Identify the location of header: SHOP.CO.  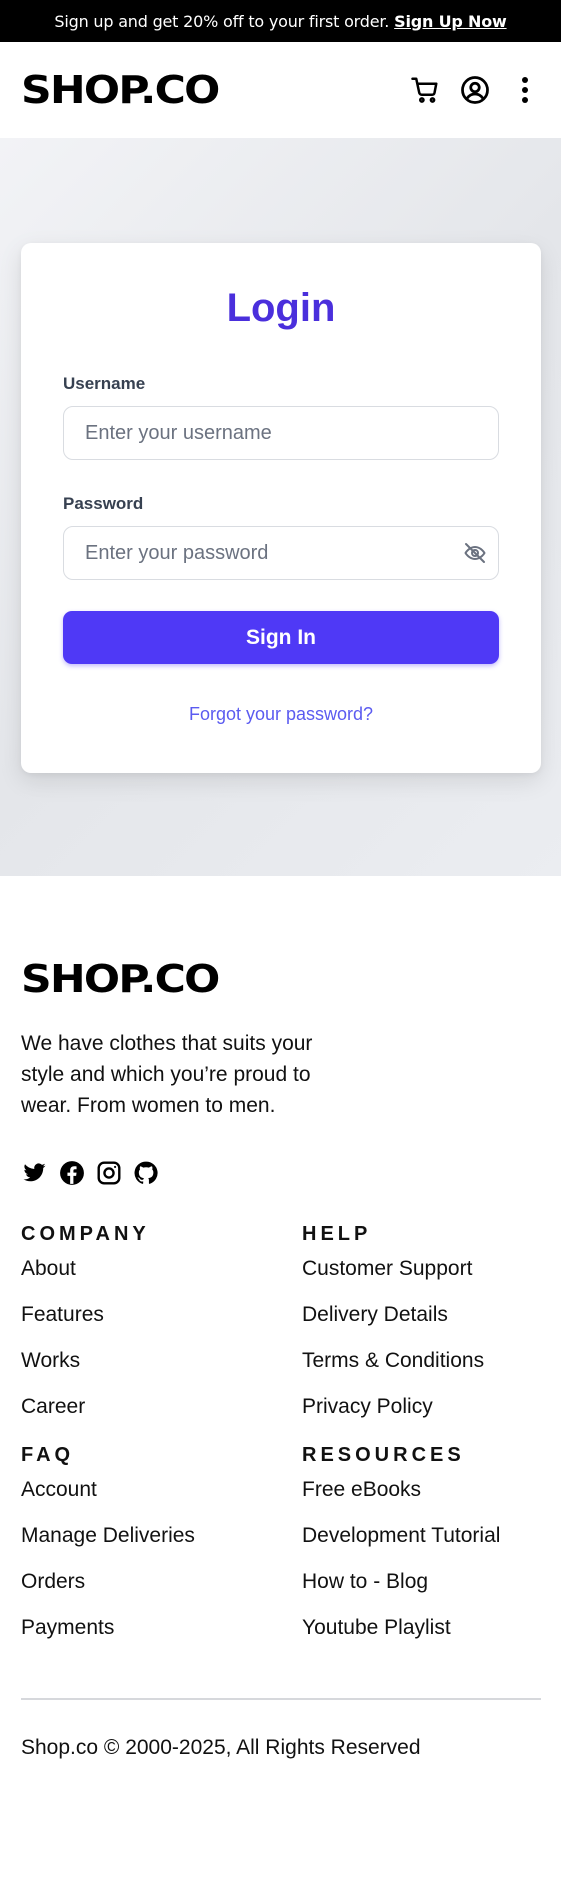
(280, 90).